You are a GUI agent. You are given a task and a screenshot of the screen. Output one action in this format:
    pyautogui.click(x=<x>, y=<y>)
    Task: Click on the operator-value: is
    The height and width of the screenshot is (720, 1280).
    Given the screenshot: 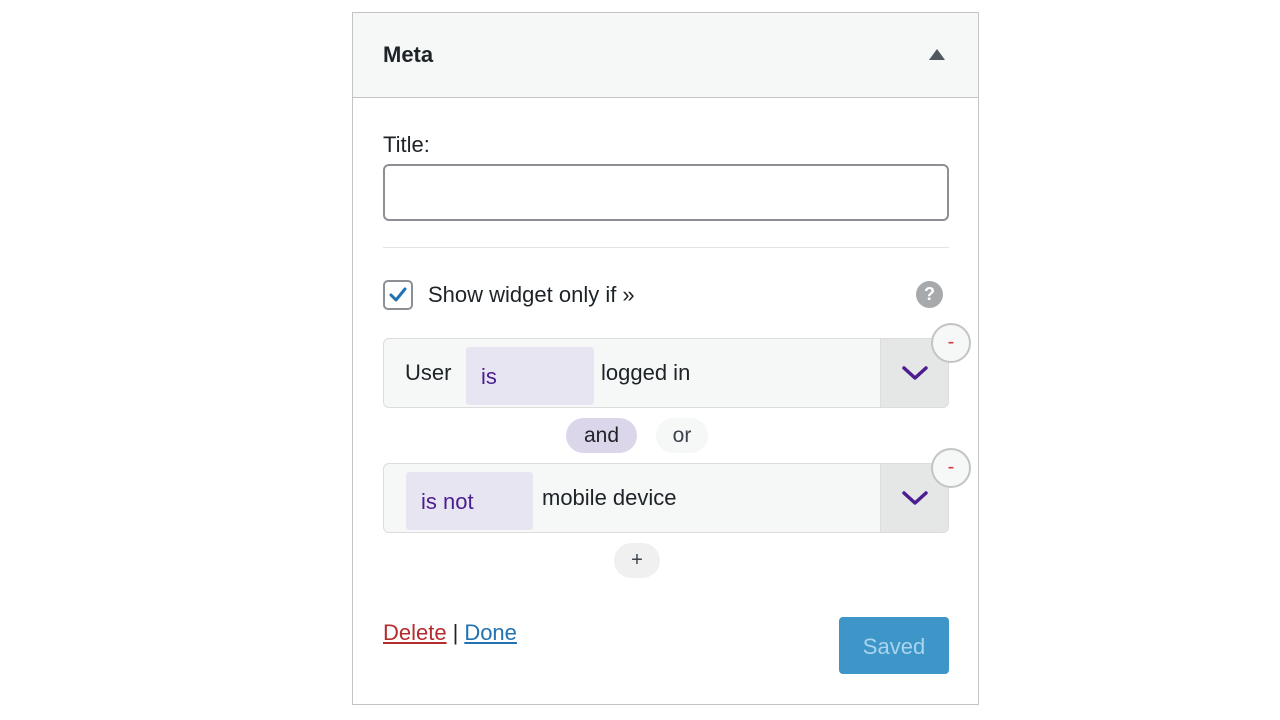 What is the action you would take?
    pyautogui.click(x=489, y=376)
    